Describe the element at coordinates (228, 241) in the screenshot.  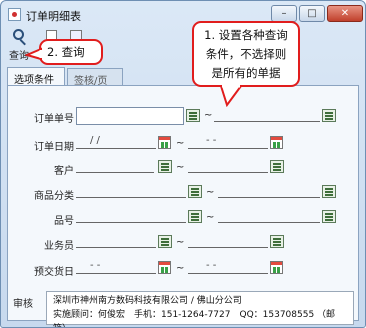
I see `salesman-to-input` at that location.